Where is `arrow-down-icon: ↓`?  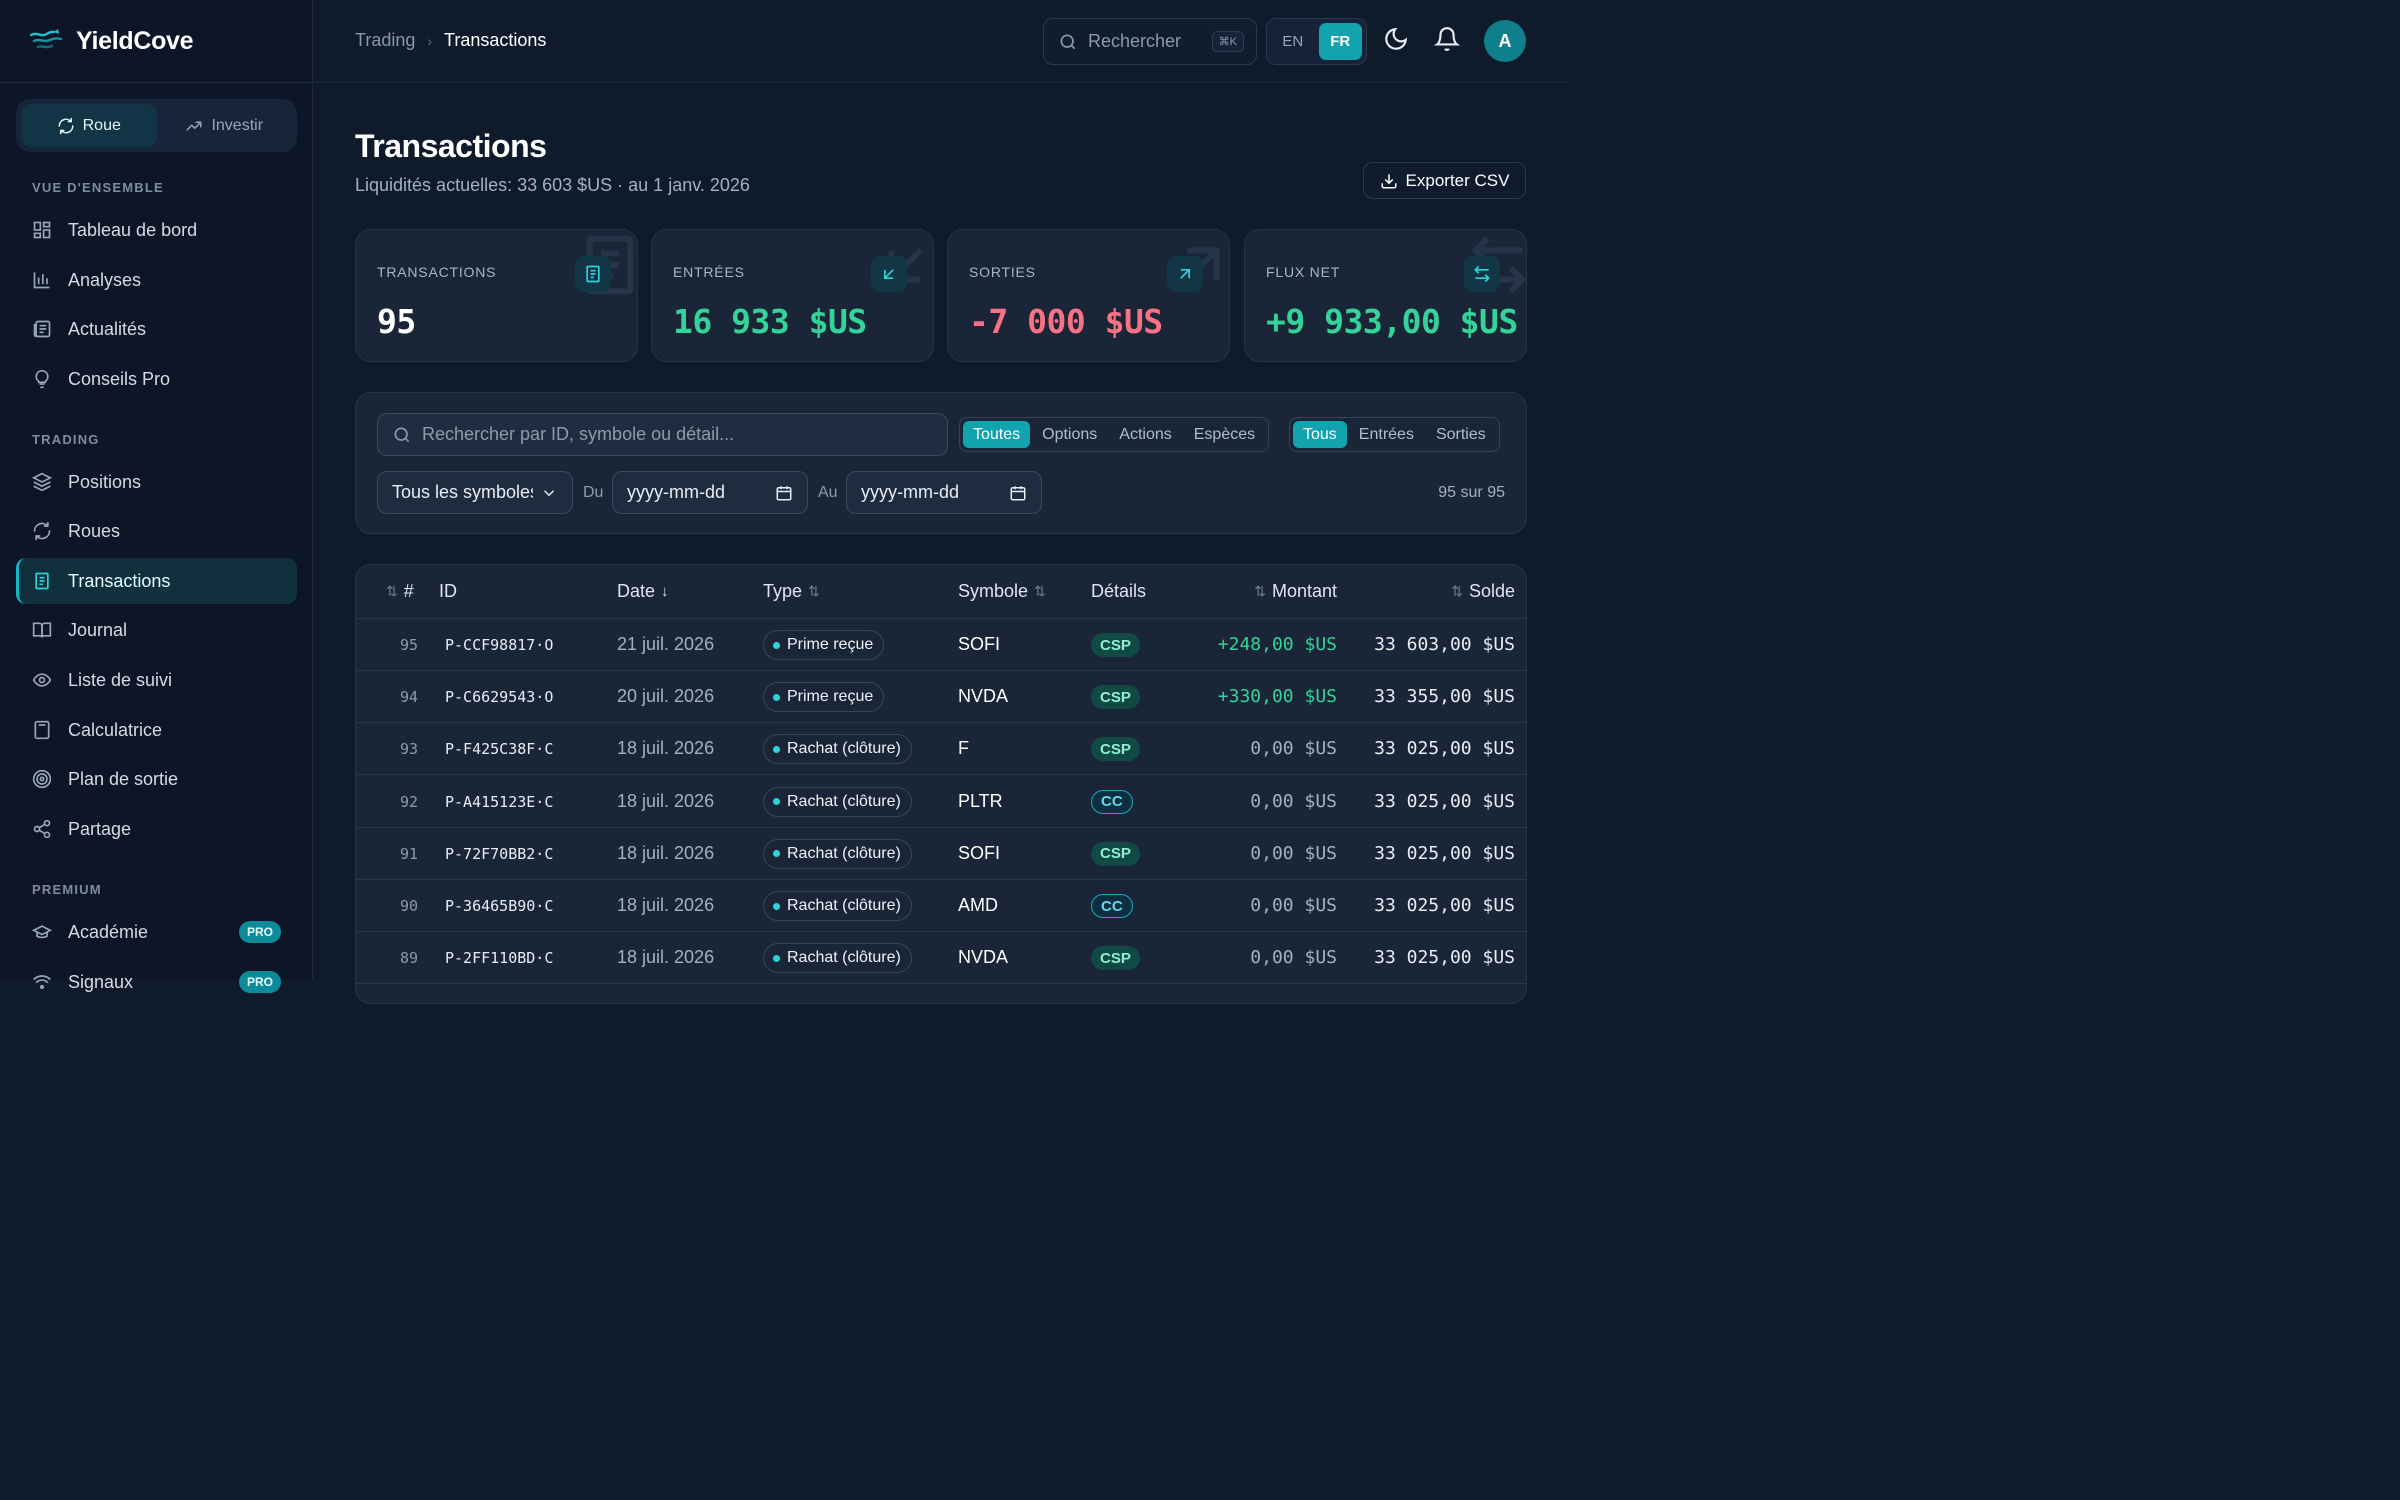
arrow-down-icon: ↓ is located at coordinates (665, 591).